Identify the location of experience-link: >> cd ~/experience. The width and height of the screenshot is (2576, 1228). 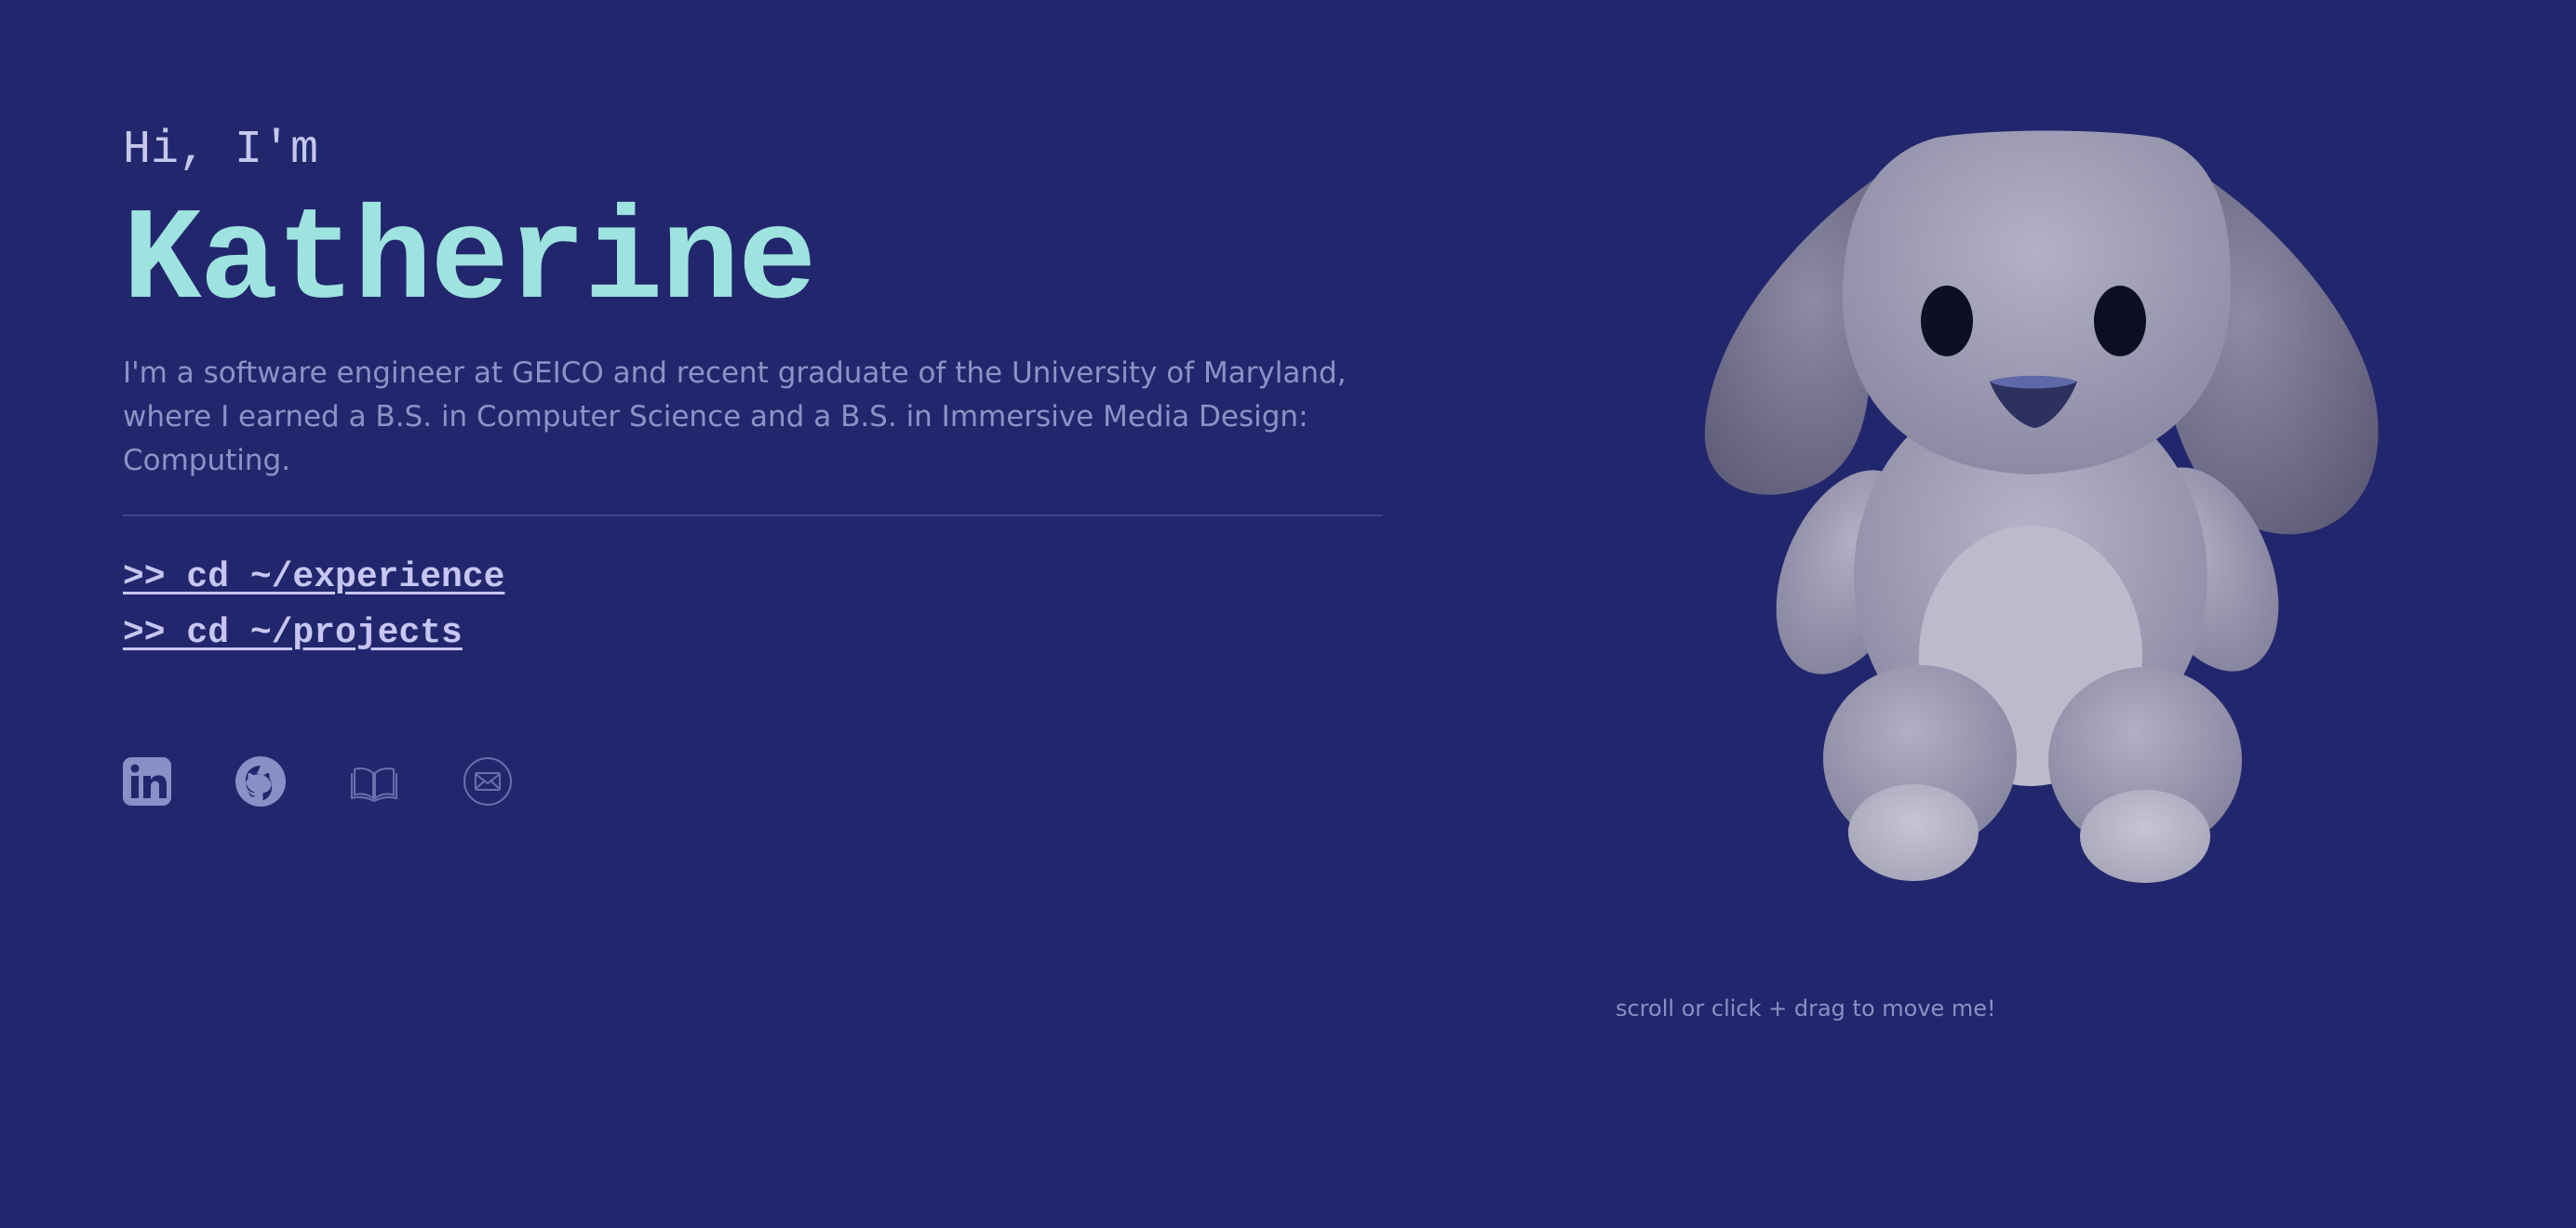
(313, 578).